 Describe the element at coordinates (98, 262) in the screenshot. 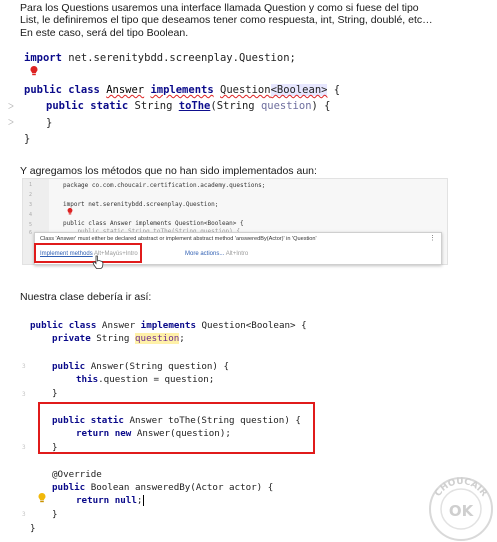

I see `hand-cursor-icon` at that location.